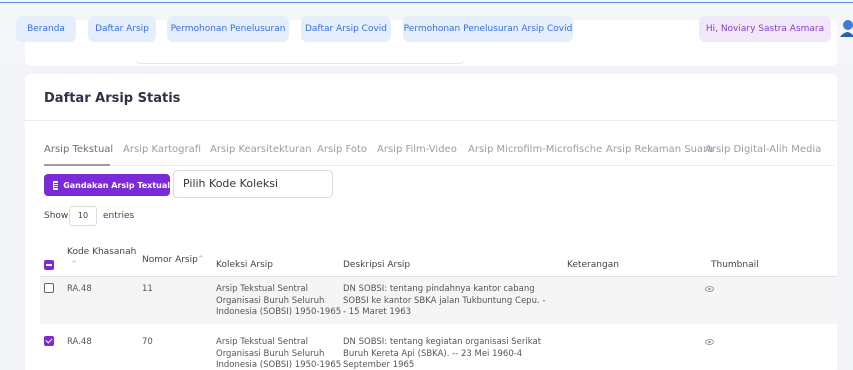 Image resolution: width=853 pixels, height=370 pixels. What do you see at coordinates (346, 29) in the screenshot?
I see `nav-tab-daftar-arsip-covid: Daftar Arsip Covid` at bounding box center [346, 29].